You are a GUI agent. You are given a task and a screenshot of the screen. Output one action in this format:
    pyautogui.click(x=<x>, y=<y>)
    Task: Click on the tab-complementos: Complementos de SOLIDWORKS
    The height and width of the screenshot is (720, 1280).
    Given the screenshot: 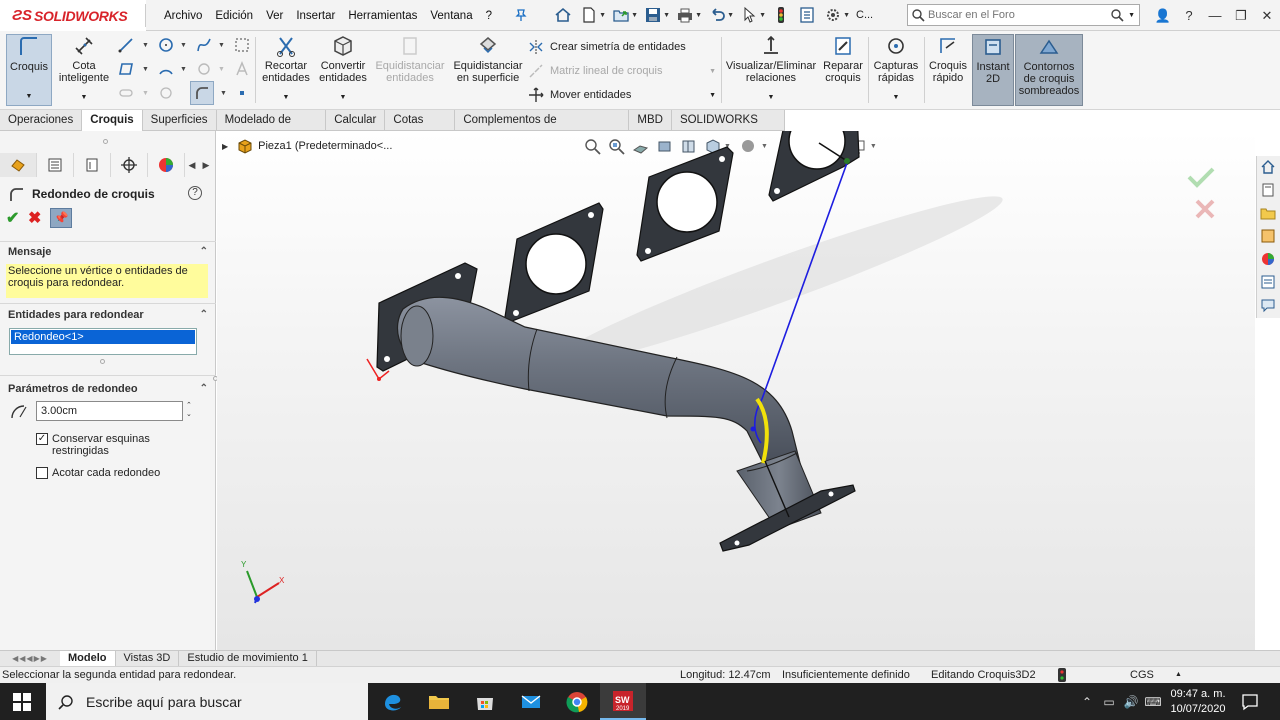 What is the action you would take?
    pyautogui.click(x=542, y=128)
    